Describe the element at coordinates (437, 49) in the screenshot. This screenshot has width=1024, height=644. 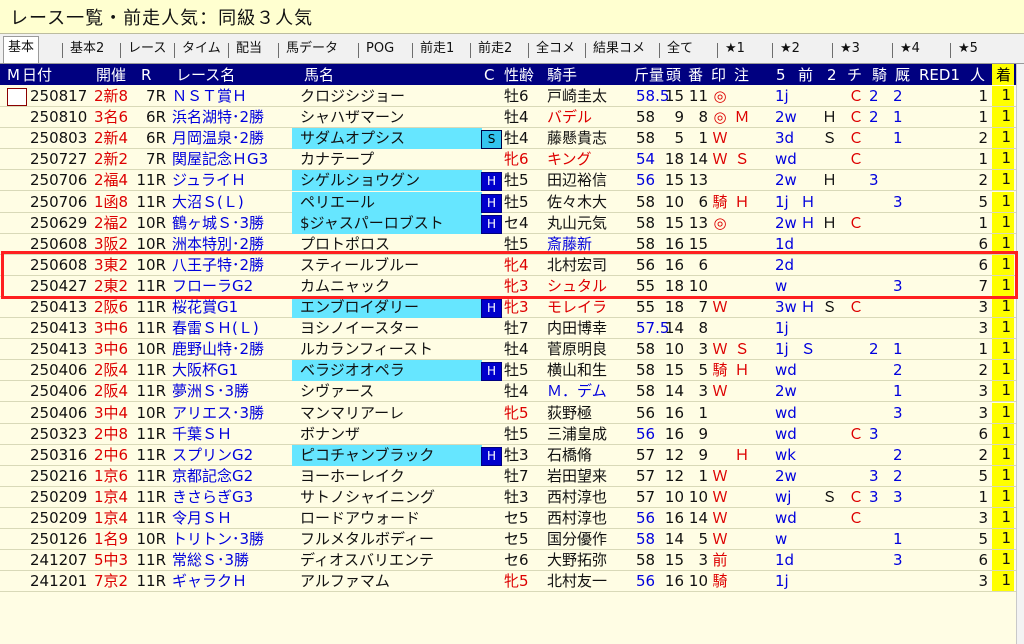
I see `tab-7: 前走1` at that location.